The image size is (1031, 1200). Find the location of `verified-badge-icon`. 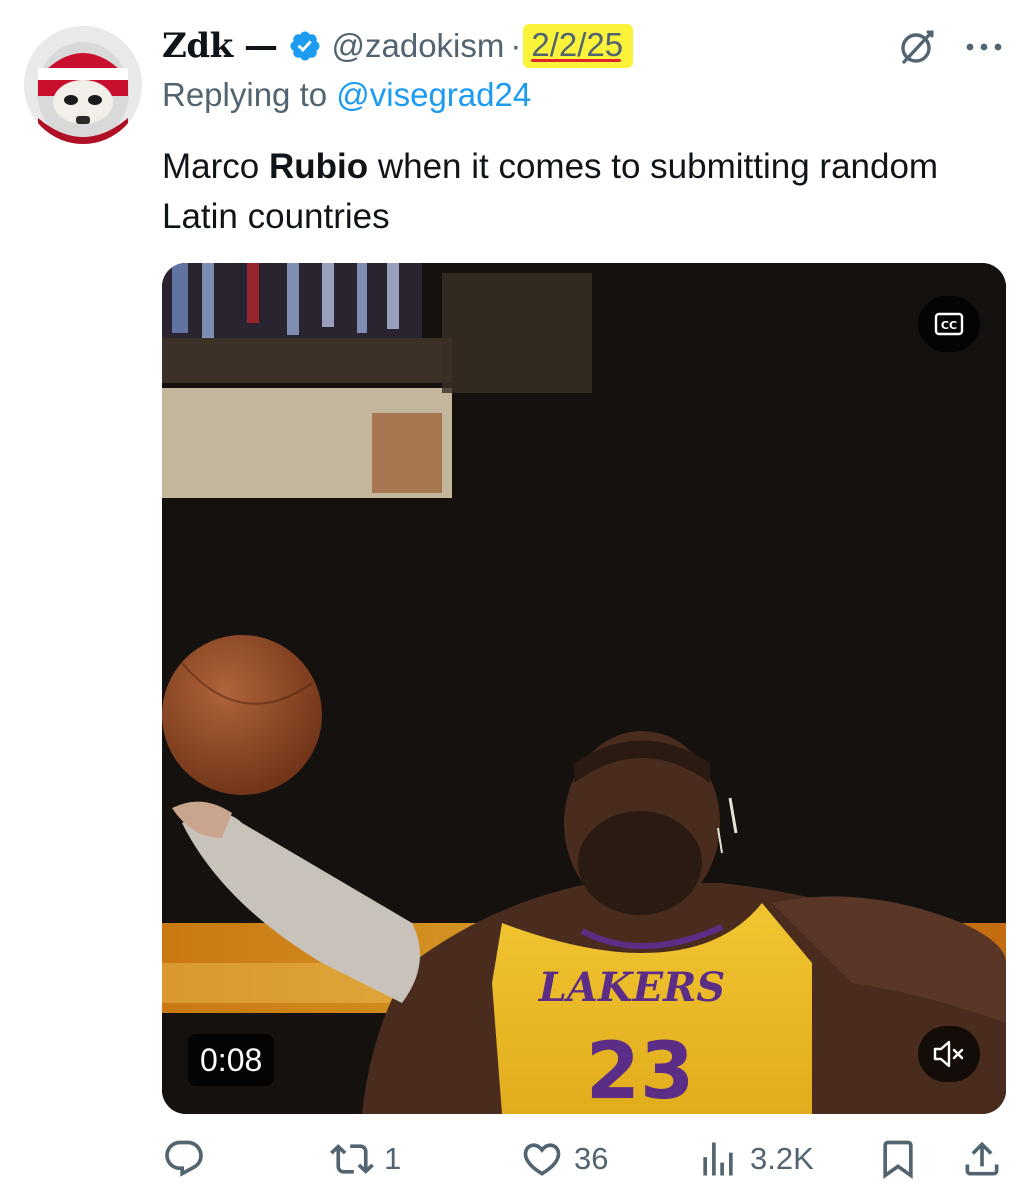

verified-badge-icon is located at coordinates (305, 46).